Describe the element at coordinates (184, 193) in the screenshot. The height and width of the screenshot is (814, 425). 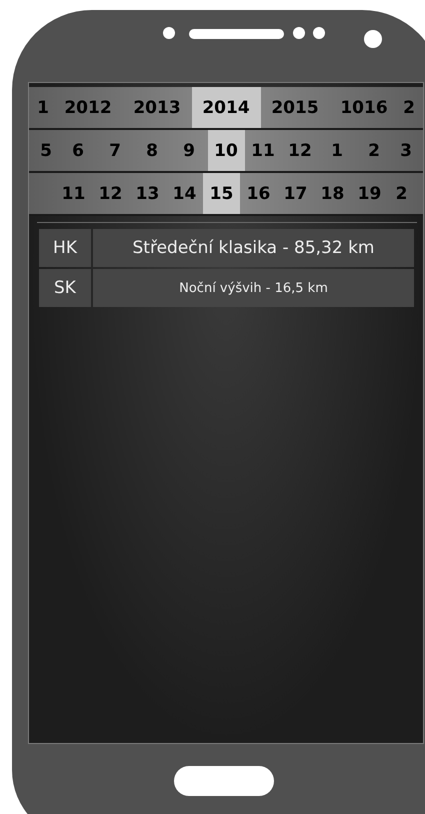
I see `picker-item: 14` at that location.